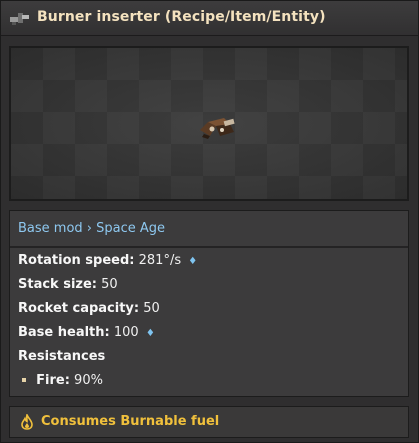 The height and width of the screenshot is (443, 419). I want to click on stack-size-row: Stack size: 50, so click(68, 284).